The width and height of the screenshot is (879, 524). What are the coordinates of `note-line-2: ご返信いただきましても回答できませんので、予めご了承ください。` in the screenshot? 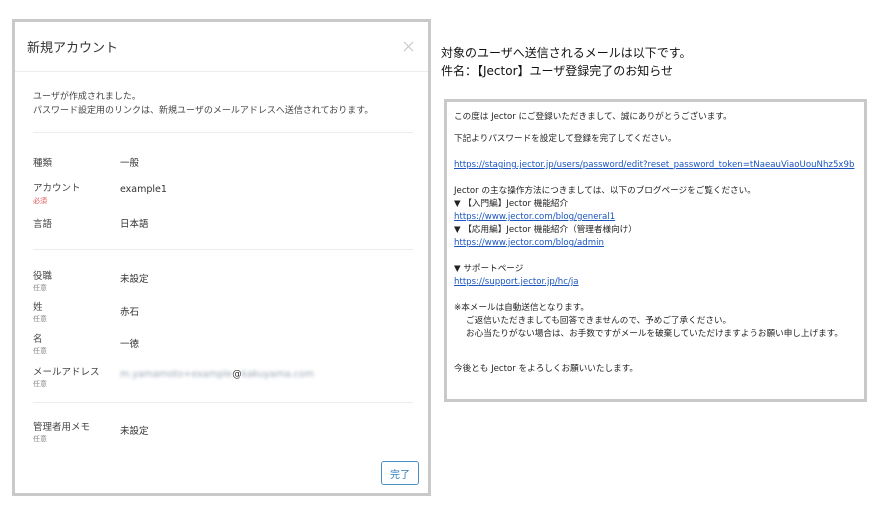 It's located at (599, 321).